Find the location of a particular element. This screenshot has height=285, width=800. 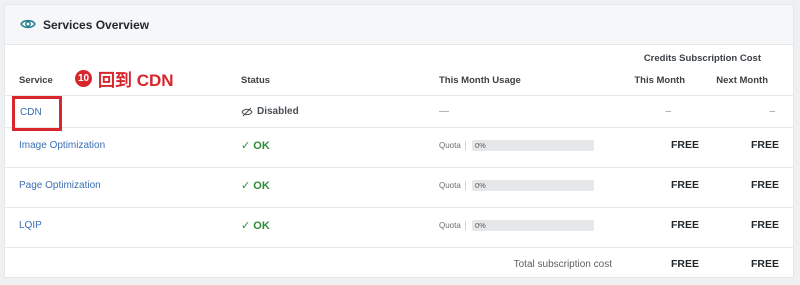

status-disabled: Disabled is located at coordinates (270, 111).